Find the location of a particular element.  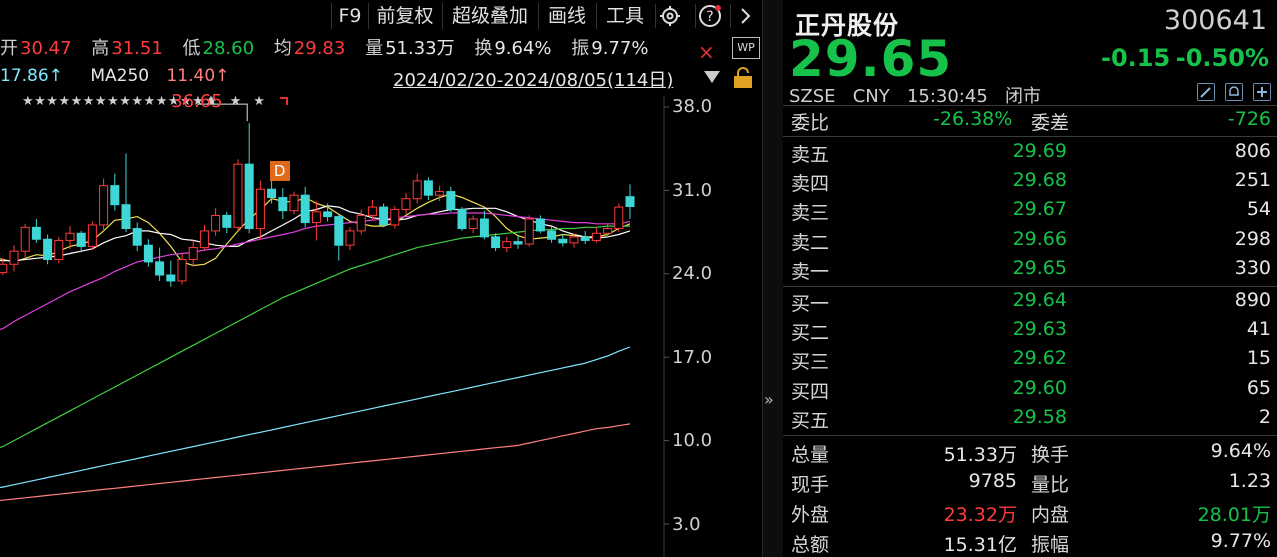

volume-ratio-label: 量比 is located at coordinates (1050, 485).